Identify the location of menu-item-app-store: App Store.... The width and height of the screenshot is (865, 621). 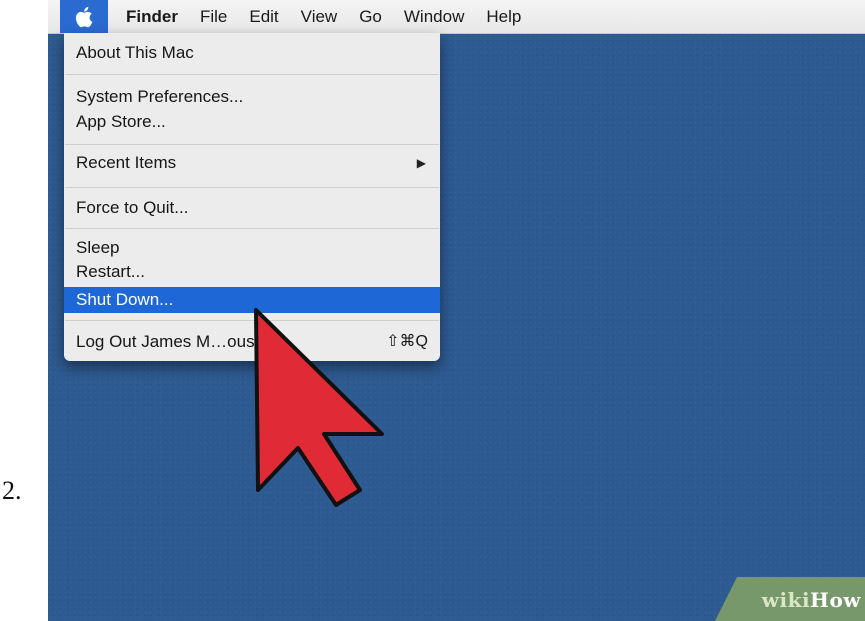
(252, 122).